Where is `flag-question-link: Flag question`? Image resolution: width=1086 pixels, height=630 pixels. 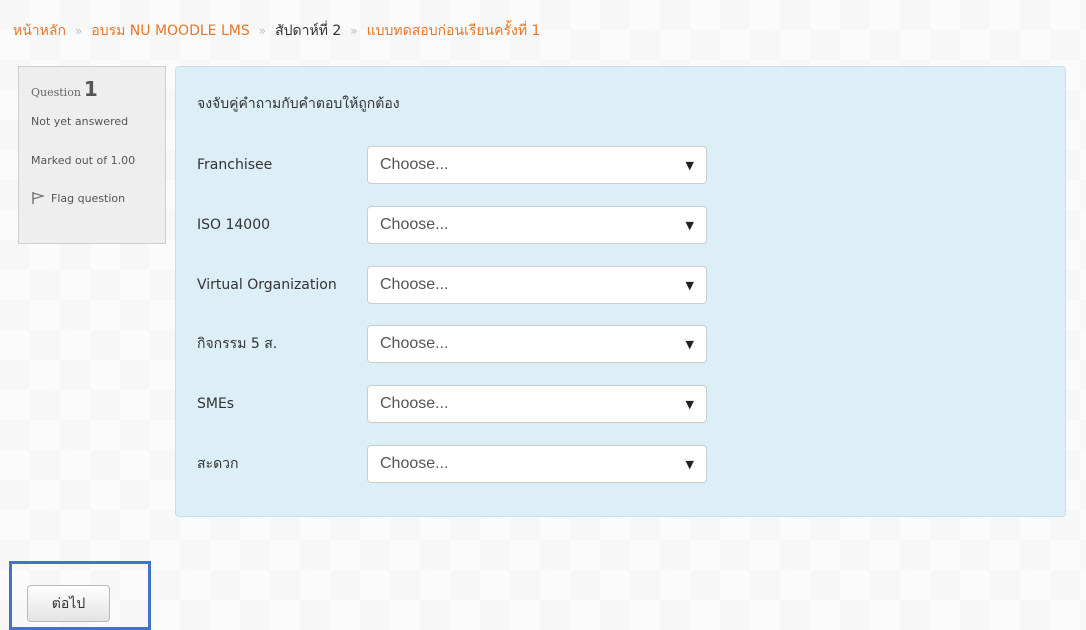 flag-question-link: Flag question is located at coordinates (98, 198).